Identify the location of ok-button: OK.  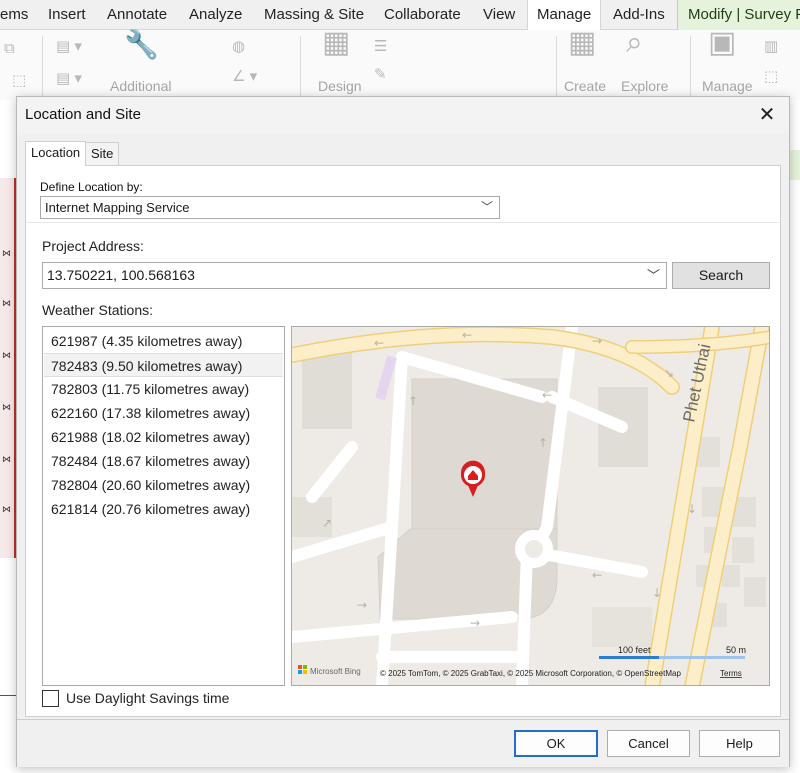
(556, 743).